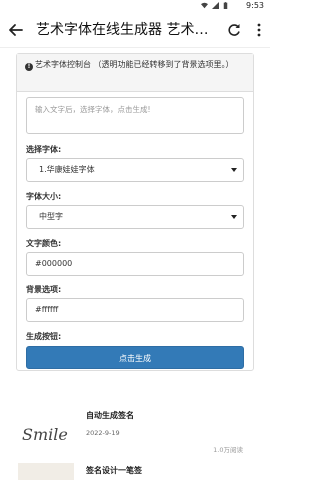 The width and height of the screenshot is (320, 480). I want to click on size-select: 中型字, so click(135, 217).